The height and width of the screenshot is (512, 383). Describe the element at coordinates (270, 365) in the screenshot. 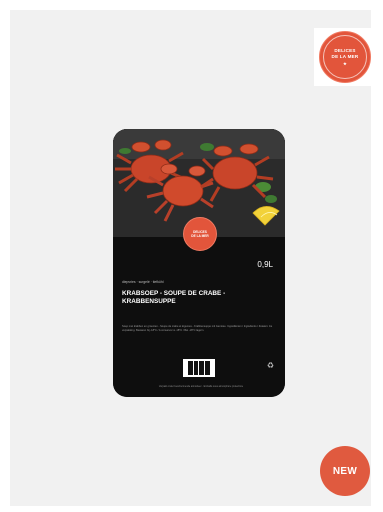

I see `recycle-icon: ♻` at that location.